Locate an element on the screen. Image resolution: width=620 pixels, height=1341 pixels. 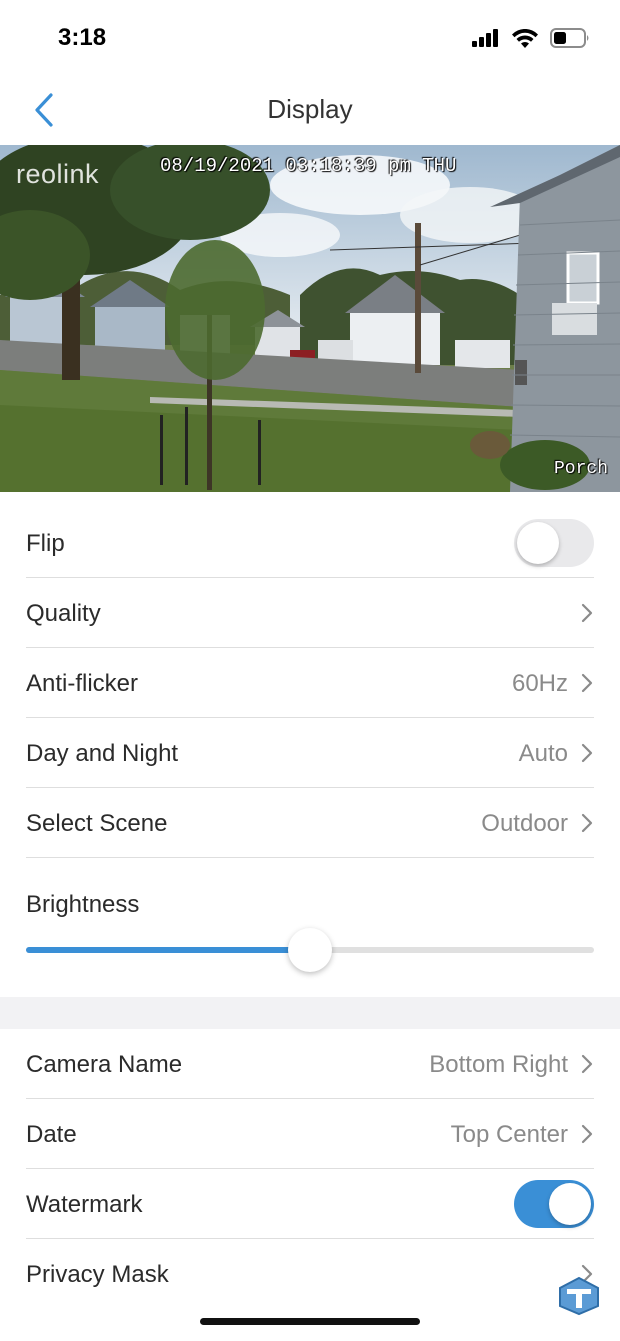
battery-icon is located at coordinates (569, 38).